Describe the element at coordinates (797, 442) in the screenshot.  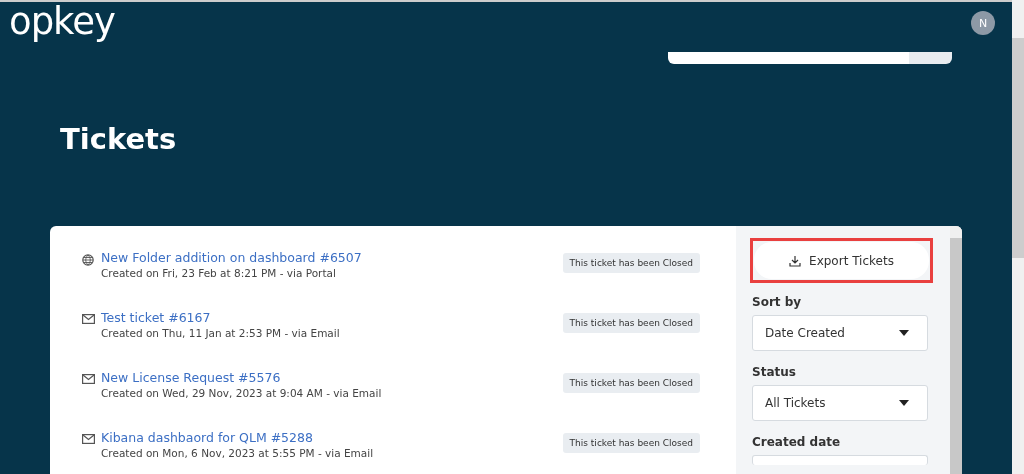
I see `filter-label: Created date` at that location.